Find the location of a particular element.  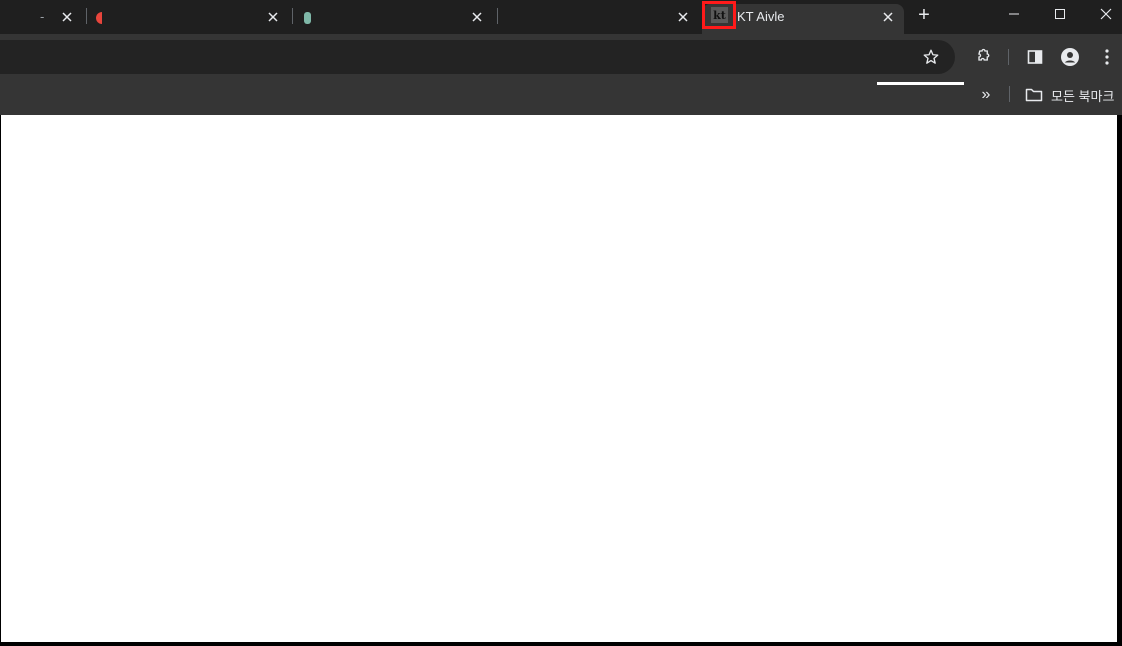

minimize-icon is located at coordinates (1014, 14).